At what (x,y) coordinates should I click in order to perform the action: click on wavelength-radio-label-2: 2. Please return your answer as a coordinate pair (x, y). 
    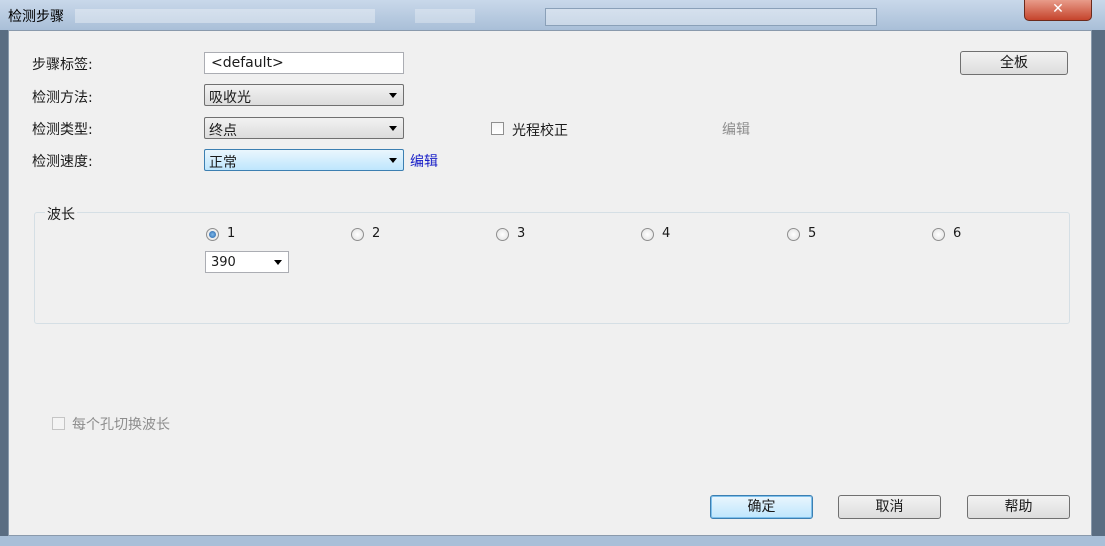
    Looking at the image, I should click on (376, 233).